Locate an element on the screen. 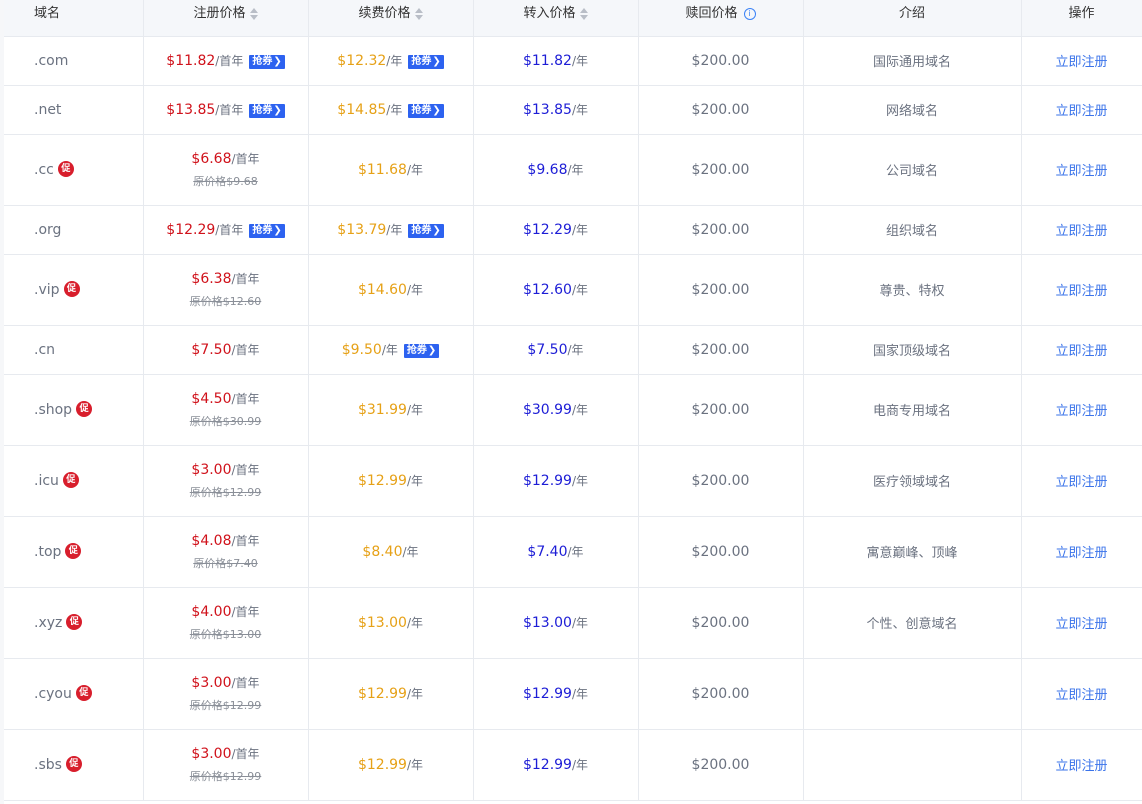 The width and height of the screenshot is (1142, 804). header-action-label: 操作 is located at coordinates (1081, 14).